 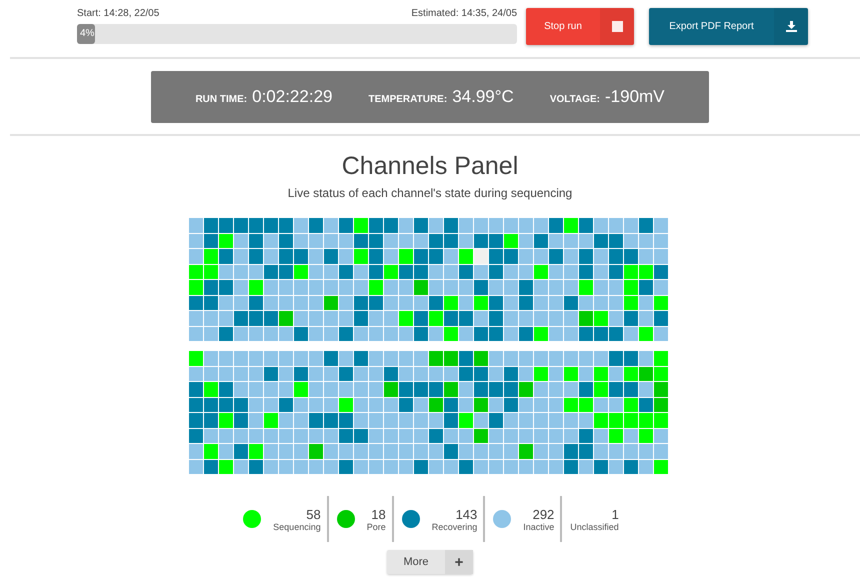 I want to click on more-button: More +, so click(x=430, y=562).